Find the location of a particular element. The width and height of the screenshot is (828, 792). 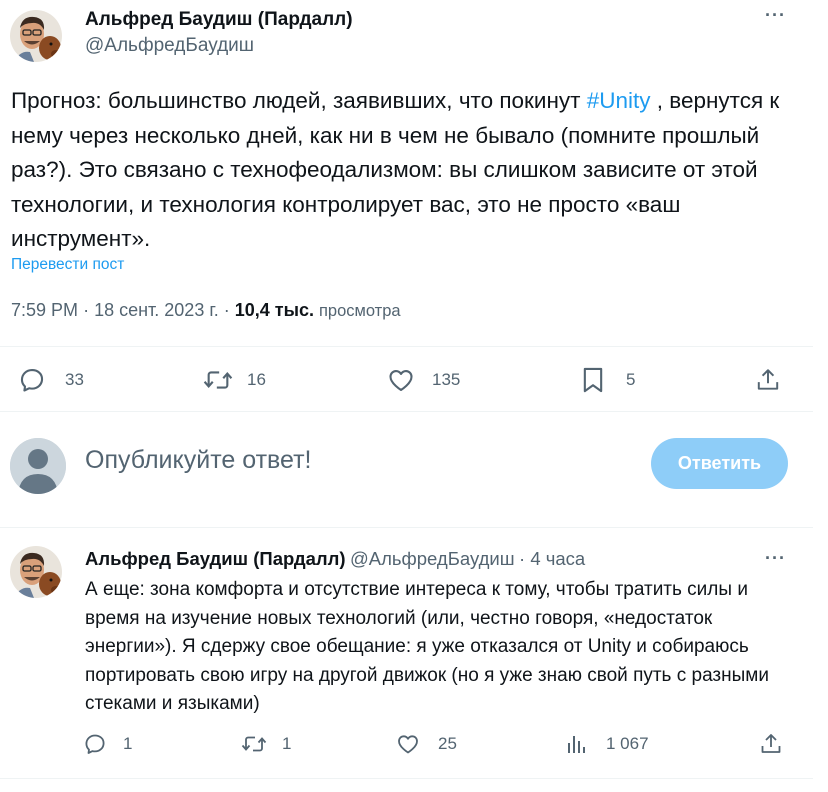

reply-input: Опубликуйте ответ! is located at coordinates (198, 460).